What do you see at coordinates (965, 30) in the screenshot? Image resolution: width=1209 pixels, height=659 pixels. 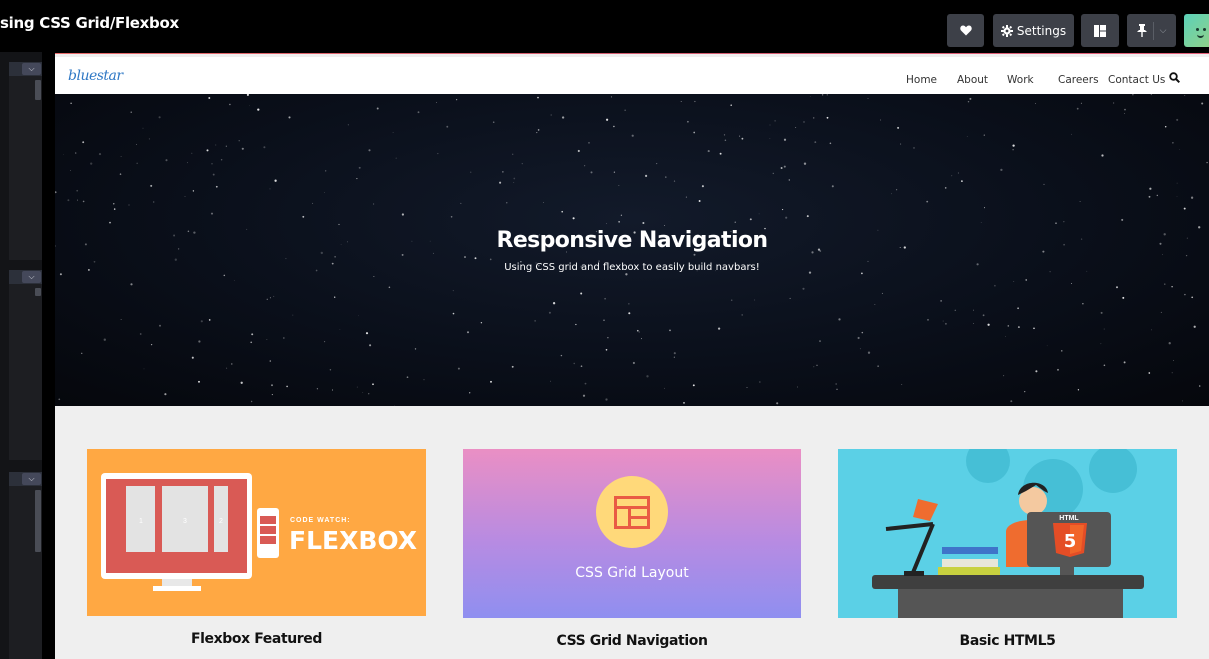 I see `love-button` at bounding box center [965, 30].